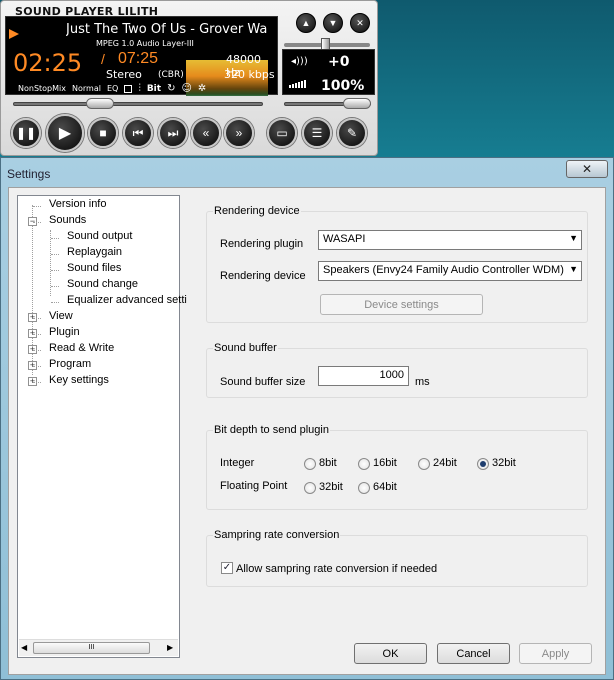 The height and width of the screenshot is (680, 614). What do you see at coordinates (48, 63) in the screenshot?
I see `elapsed-time: 02:25` at bounding box center [48, 63].